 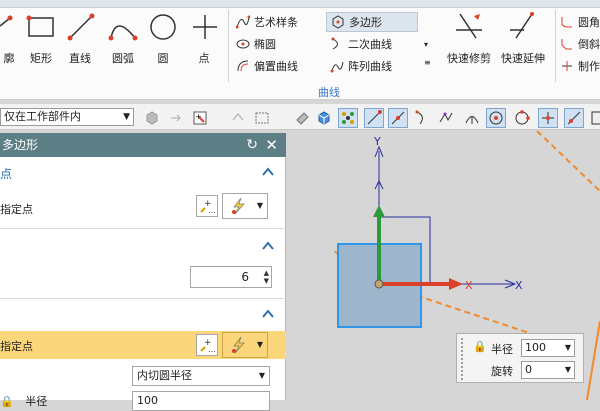 I want to click on snap-midpoint-icon, so click(x=398, y=118).